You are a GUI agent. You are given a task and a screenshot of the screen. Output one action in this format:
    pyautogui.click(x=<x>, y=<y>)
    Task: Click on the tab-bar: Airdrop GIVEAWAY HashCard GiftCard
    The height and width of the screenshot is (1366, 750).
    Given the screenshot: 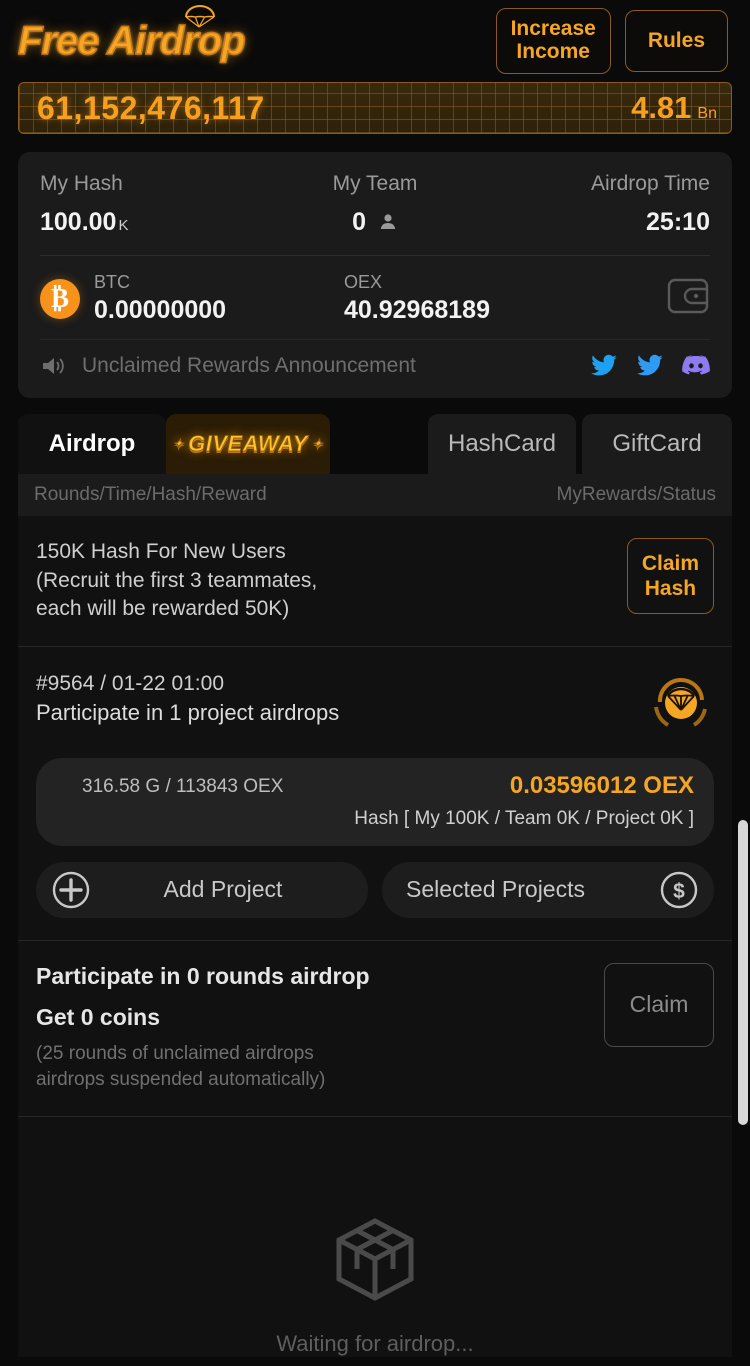 What is the action you would take?
    pyautogui.click(x=375, y=444)
    